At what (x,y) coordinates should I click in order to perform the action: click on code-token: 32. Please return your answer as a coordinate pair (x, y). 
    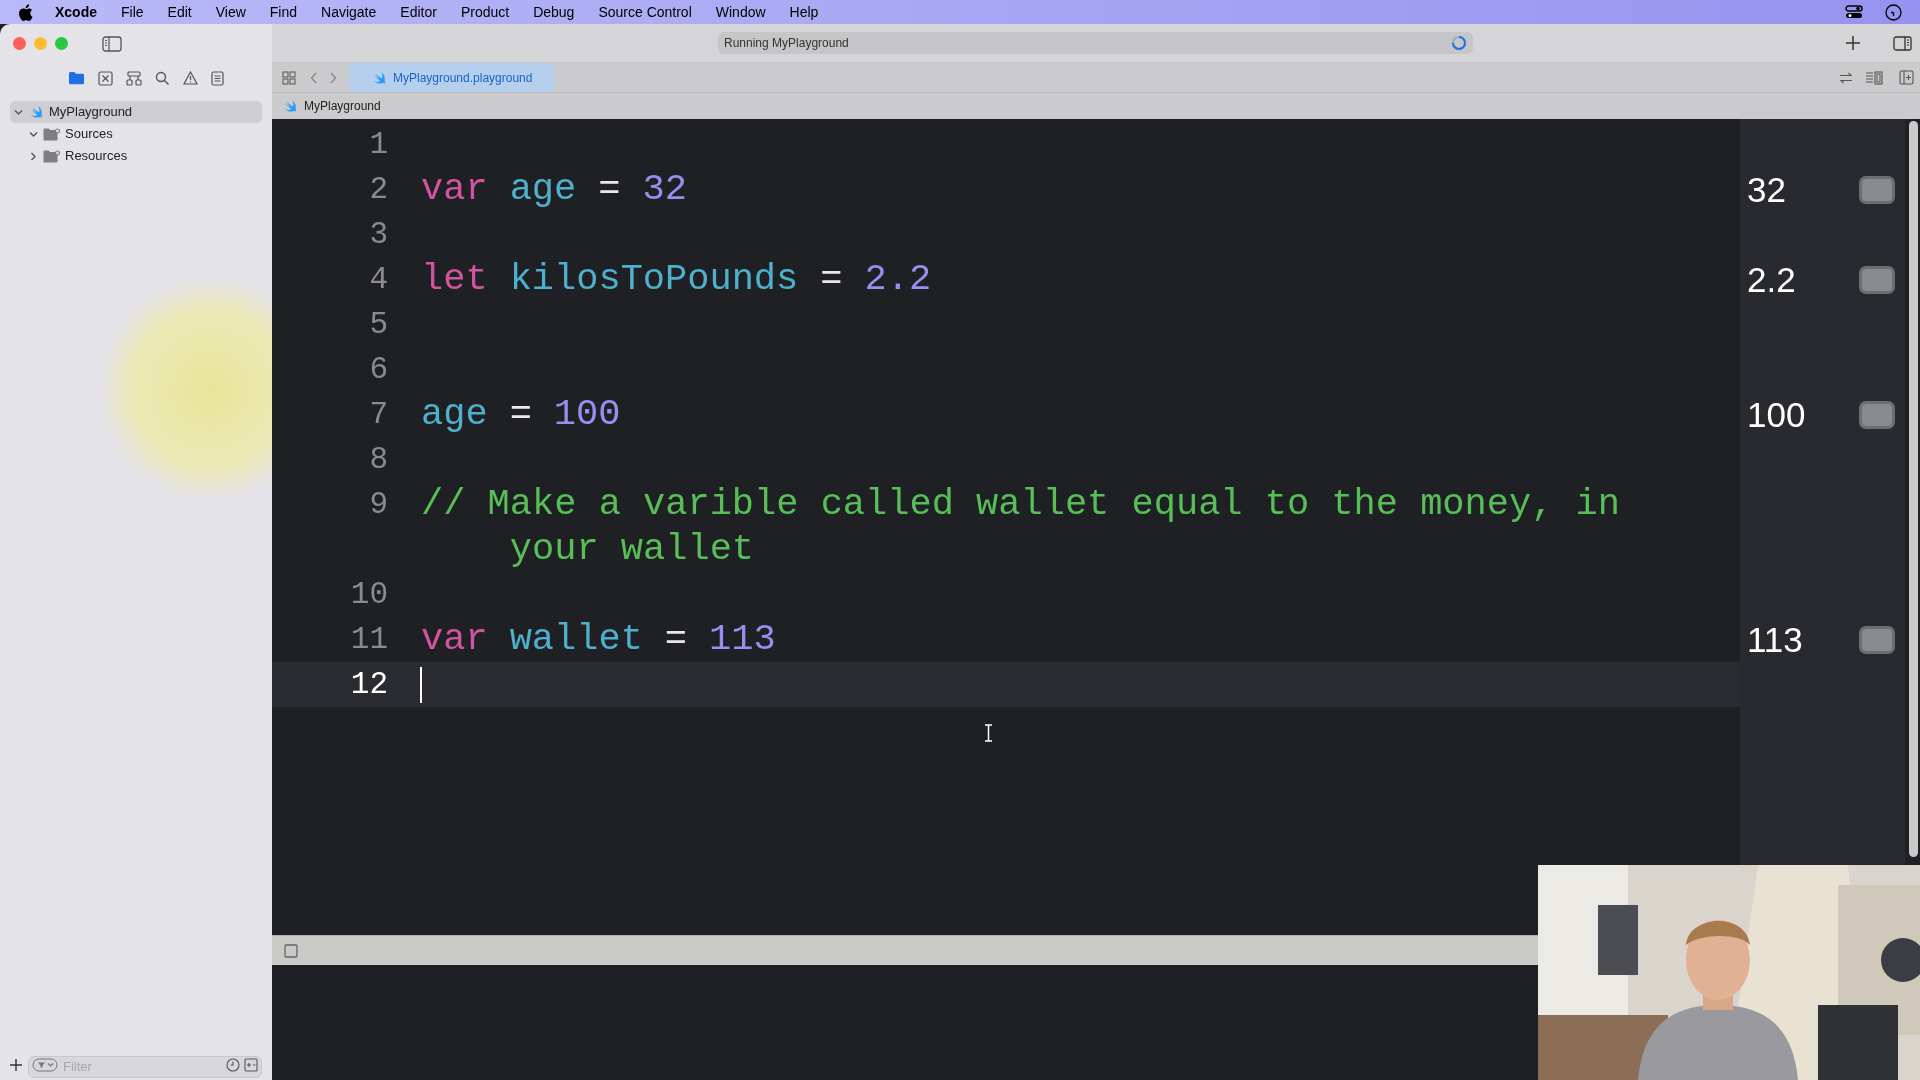
    Looking at the image, I should click on (664, 189).